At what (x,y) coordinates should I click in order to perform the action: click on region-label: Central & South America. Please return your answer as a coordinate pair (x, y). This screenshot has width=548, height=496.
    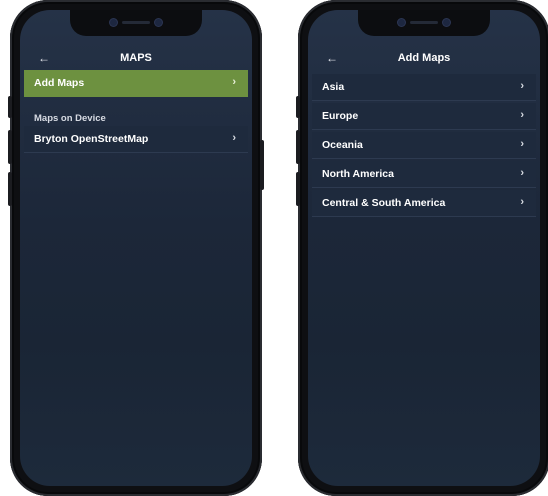
    Looking at the image, I should click on (384, 203).